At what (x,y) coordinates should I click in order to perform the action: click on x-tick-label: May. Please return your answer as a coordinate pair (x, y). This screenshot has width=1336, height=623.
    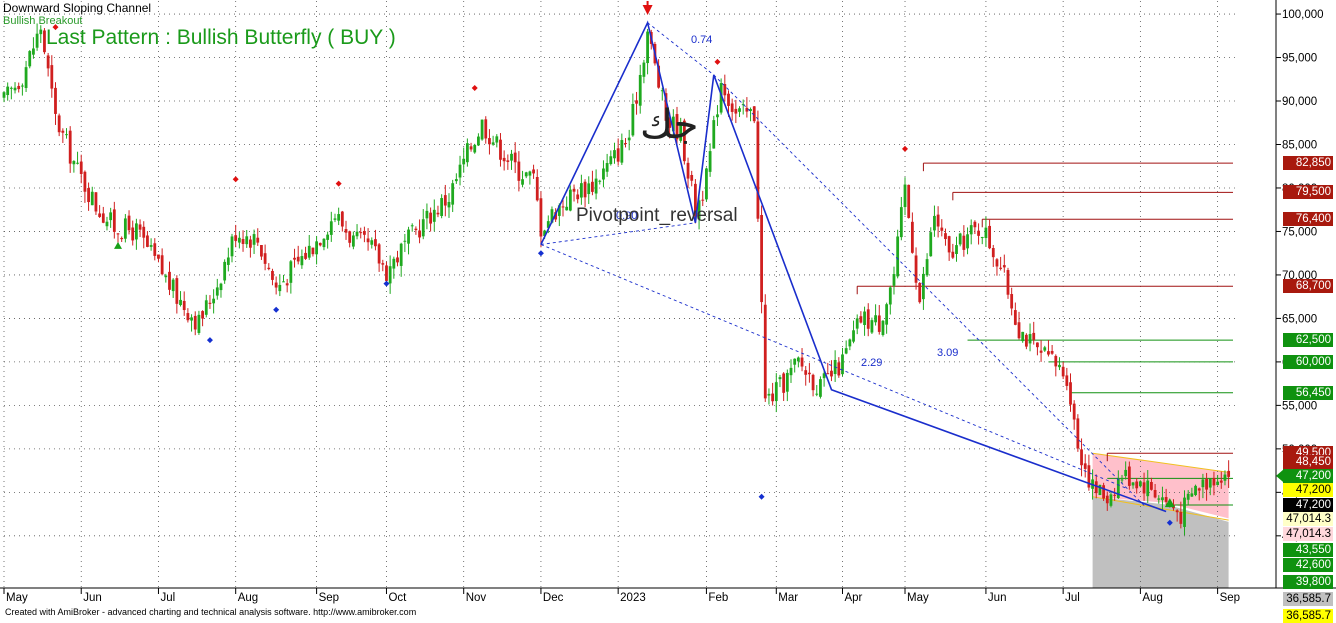
    Looking at the image, I should click on (918, 598).